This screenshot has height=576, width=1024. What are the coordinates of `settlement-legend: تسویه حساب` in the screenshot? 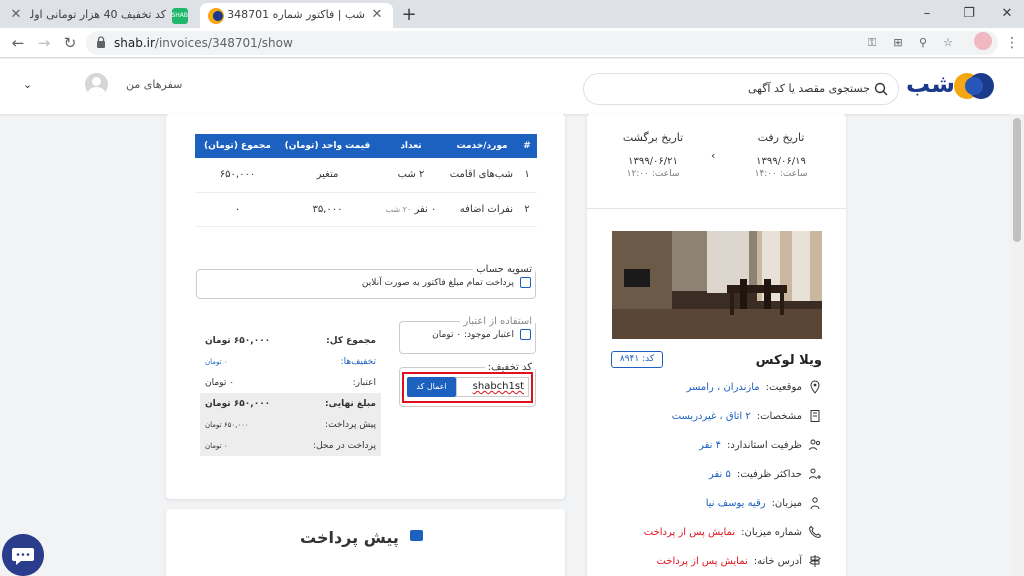 It's located at (504, 269).